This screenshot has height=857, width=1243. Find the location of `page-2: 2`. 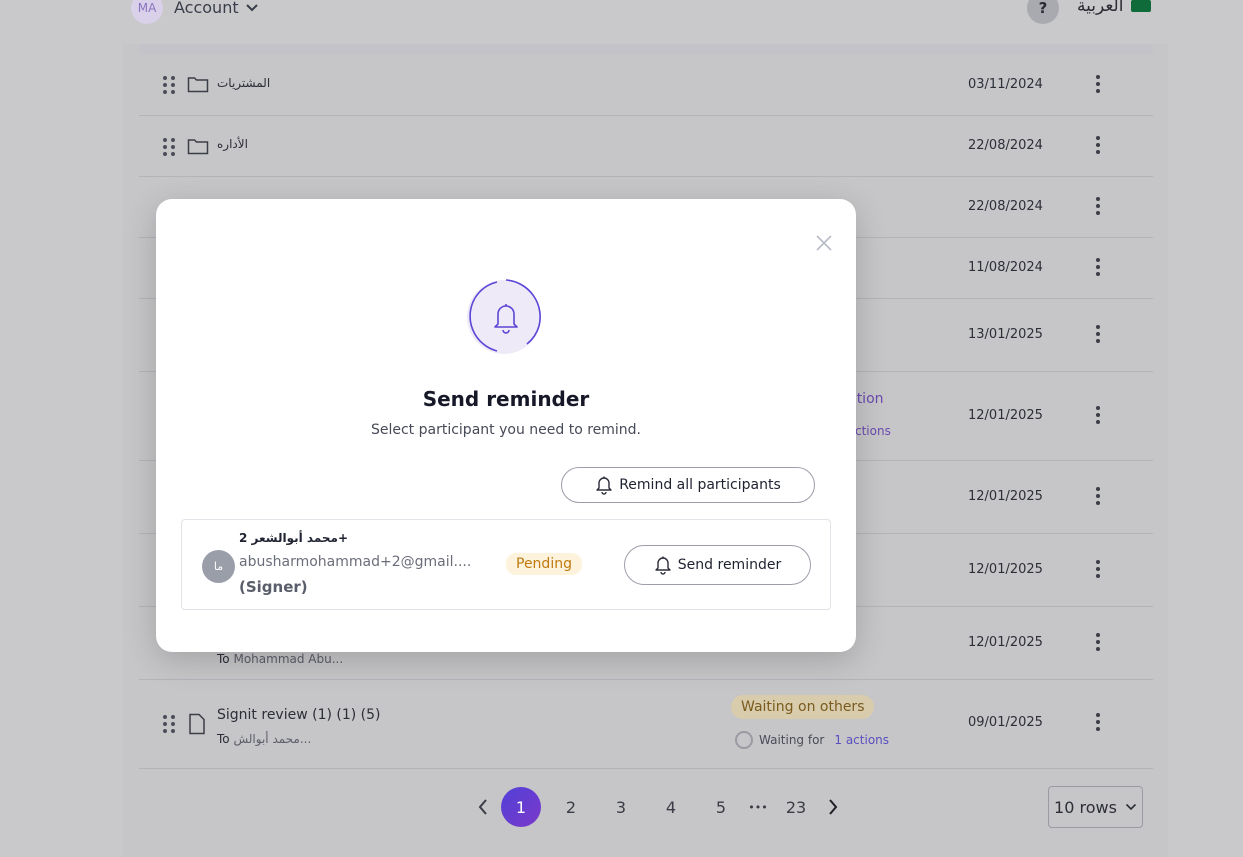

page-2: 2 is located at coordinates (571, 807).